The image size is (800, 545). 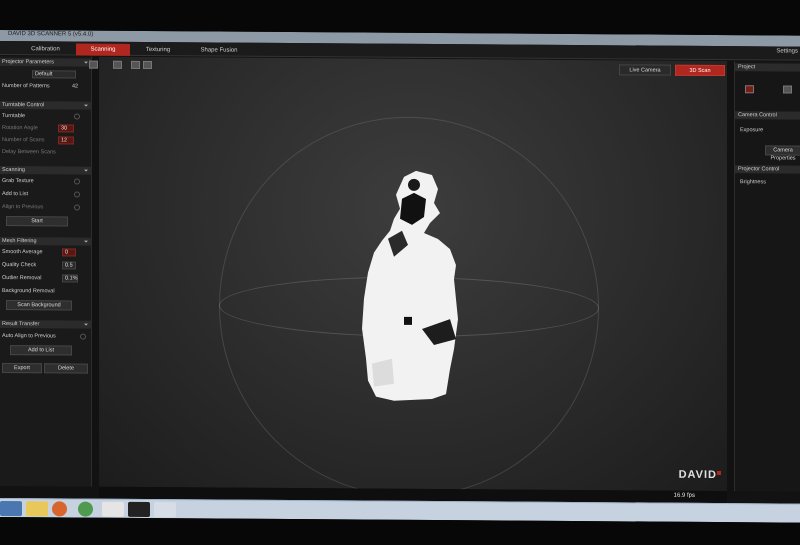 I want to click on smooth-input: 0, so click(x=69, y=252).